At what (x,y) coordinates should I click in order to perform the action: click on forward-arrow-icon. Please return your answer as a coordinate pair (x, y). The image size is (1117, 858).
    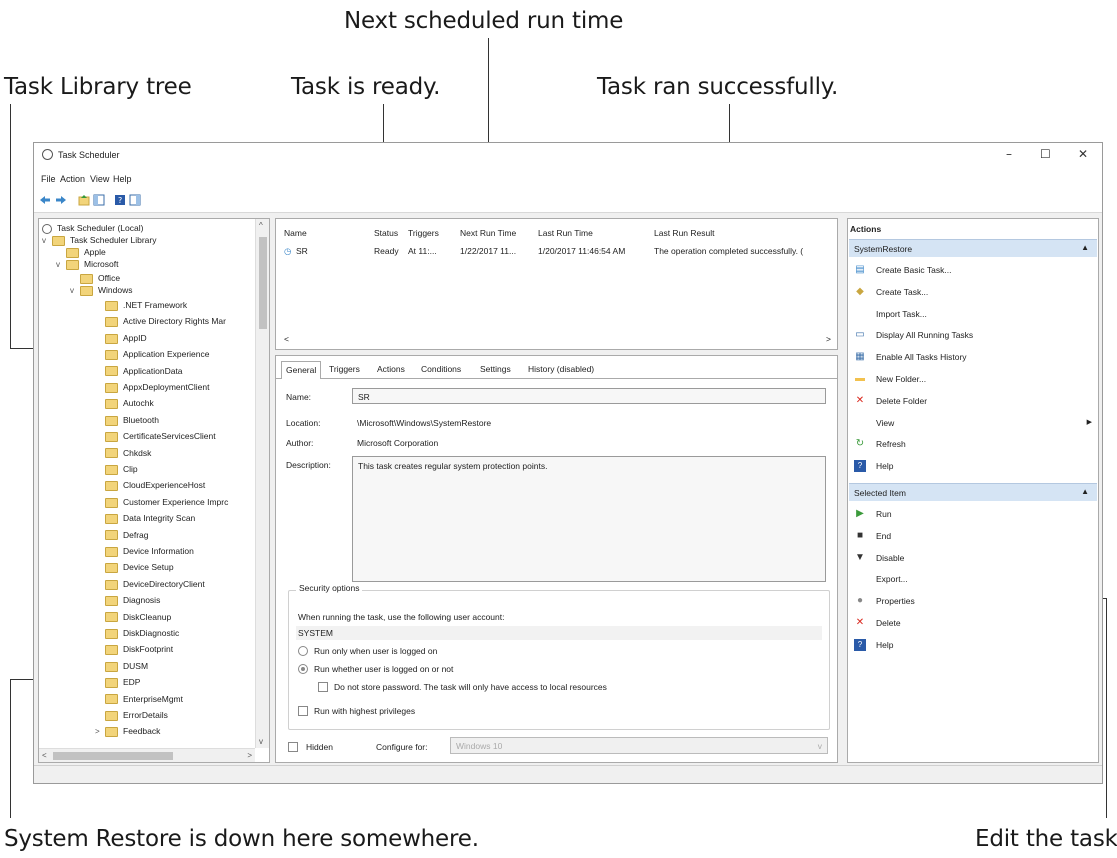
    Looking at the image, I should click on (61, 200).